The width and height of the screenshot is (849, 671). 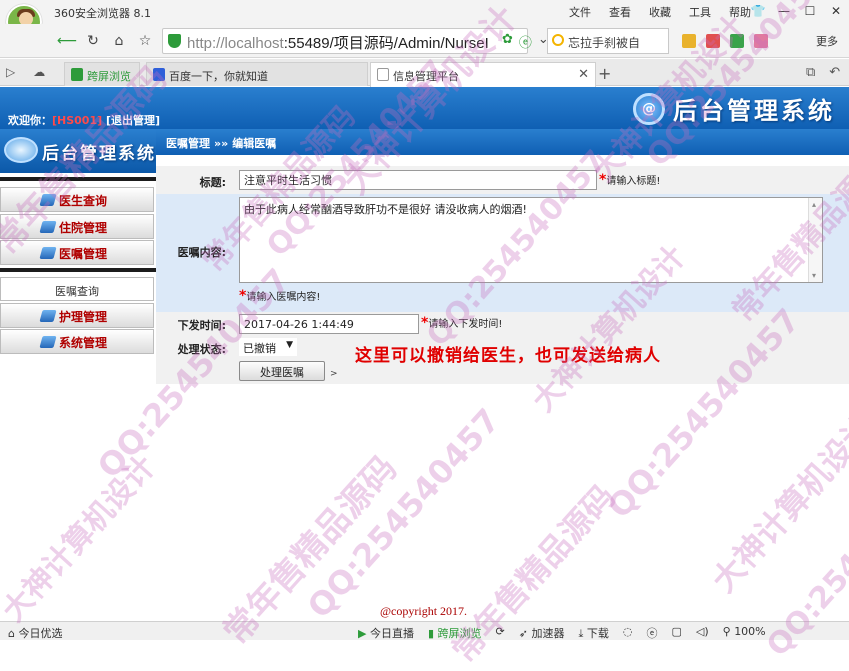 I want to click on star-icon: ☆, so click(x=145, y=41).